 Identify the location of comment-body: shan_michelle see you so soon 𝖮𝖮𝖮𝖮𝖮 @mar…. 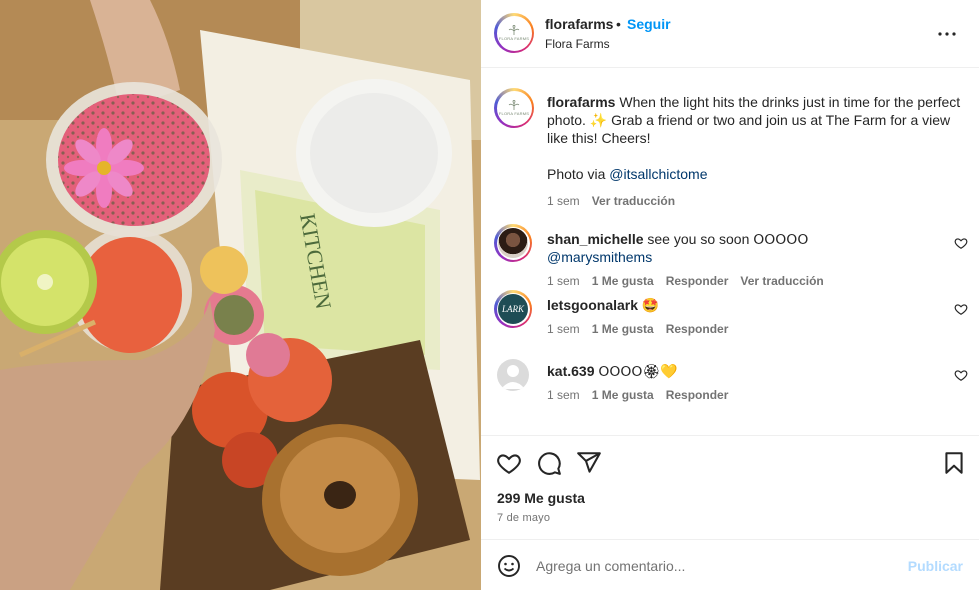
(732, 260).